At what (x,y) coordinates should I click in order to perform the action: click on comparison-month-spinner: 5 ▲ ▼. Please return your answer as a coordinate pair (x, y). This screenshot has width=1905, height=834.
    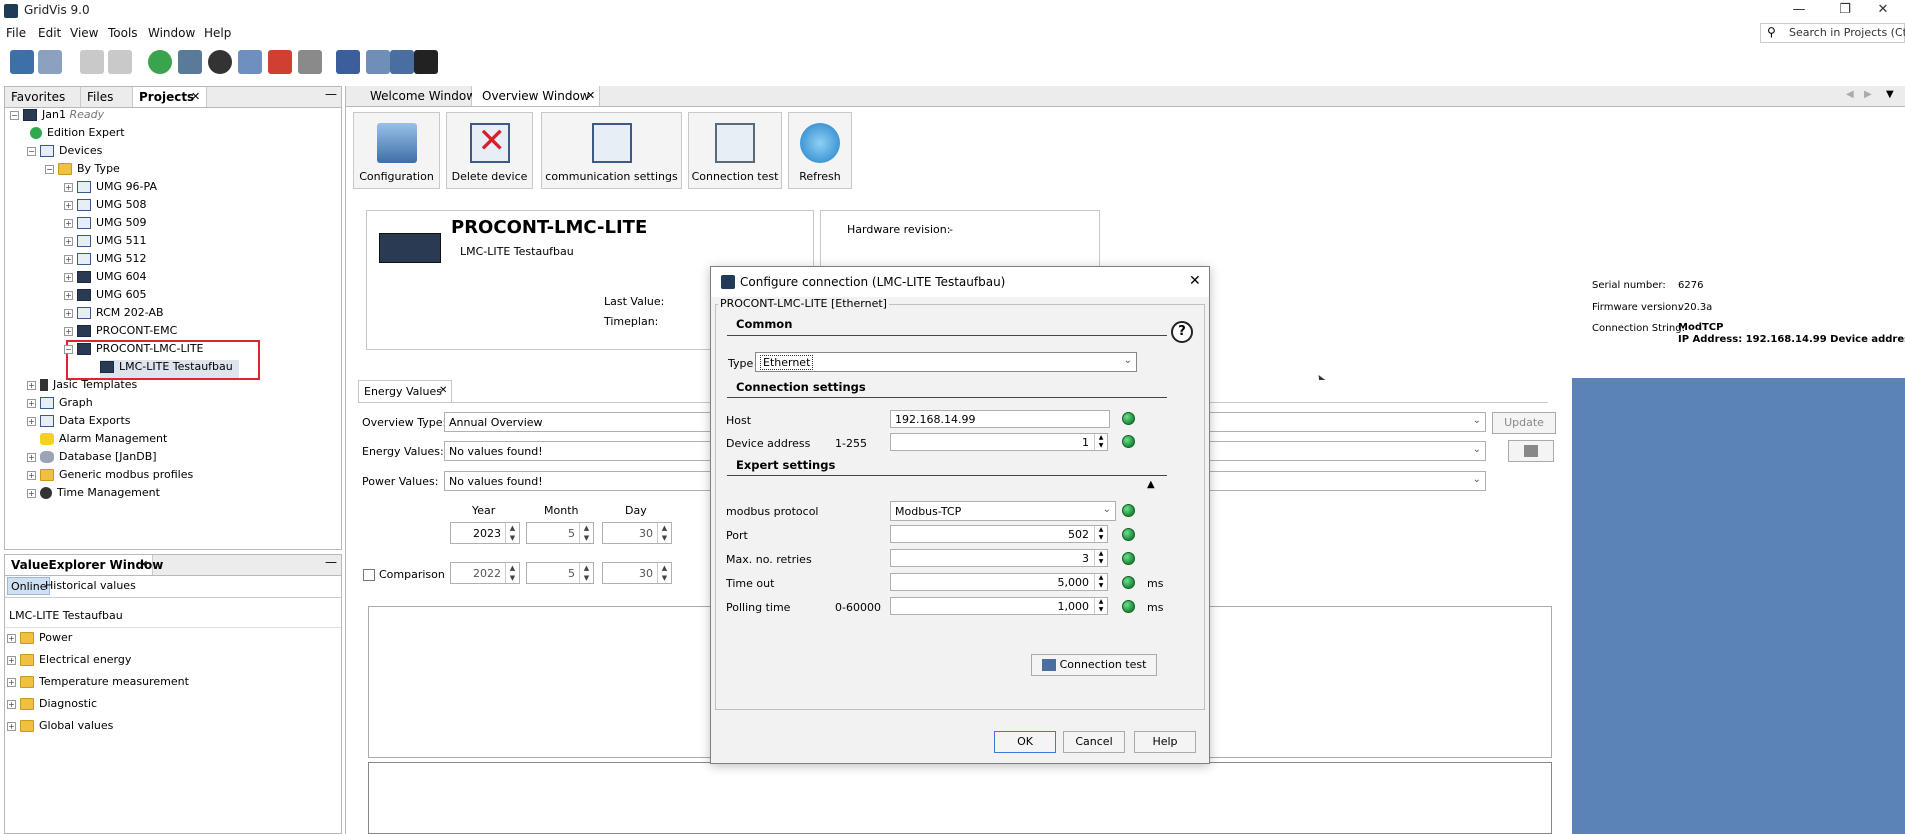
    Looking at the image, I should click on (560, 573).